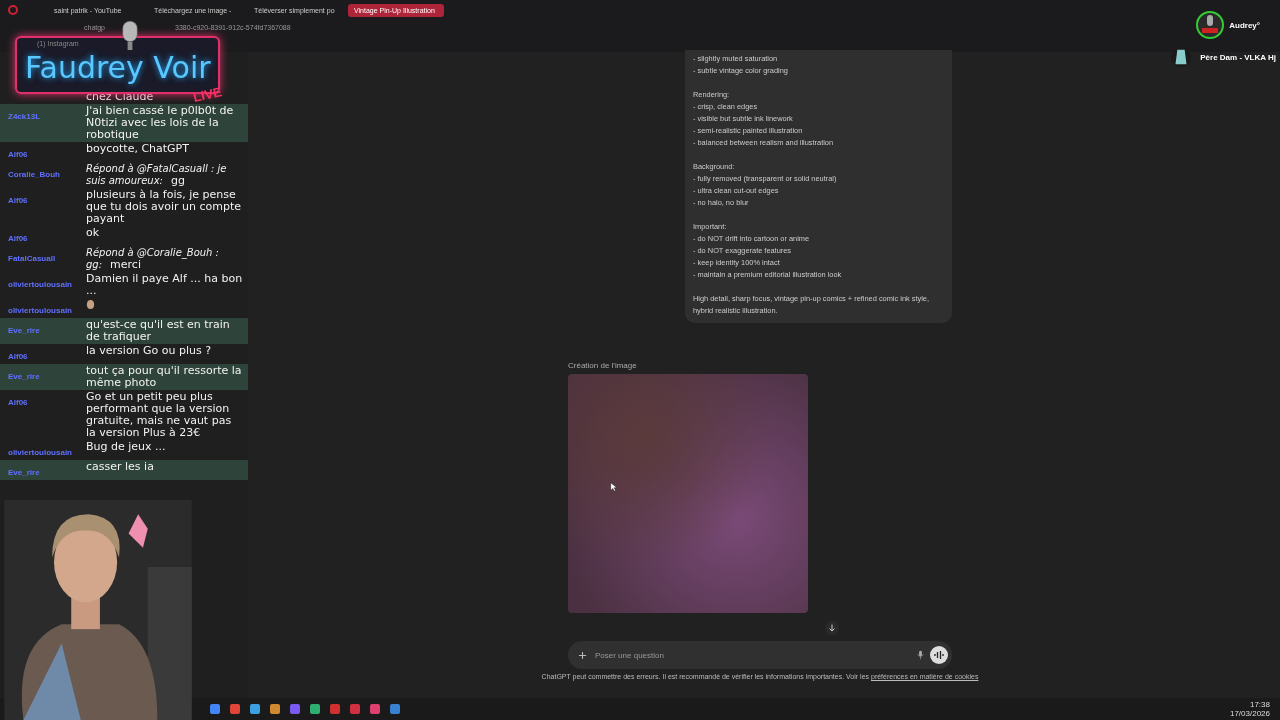 This screenshot has height=720, width=1280. Describe the element at coordinates (120, 466) in the screenshot. I see `chat-text: casser les ia` at that location.